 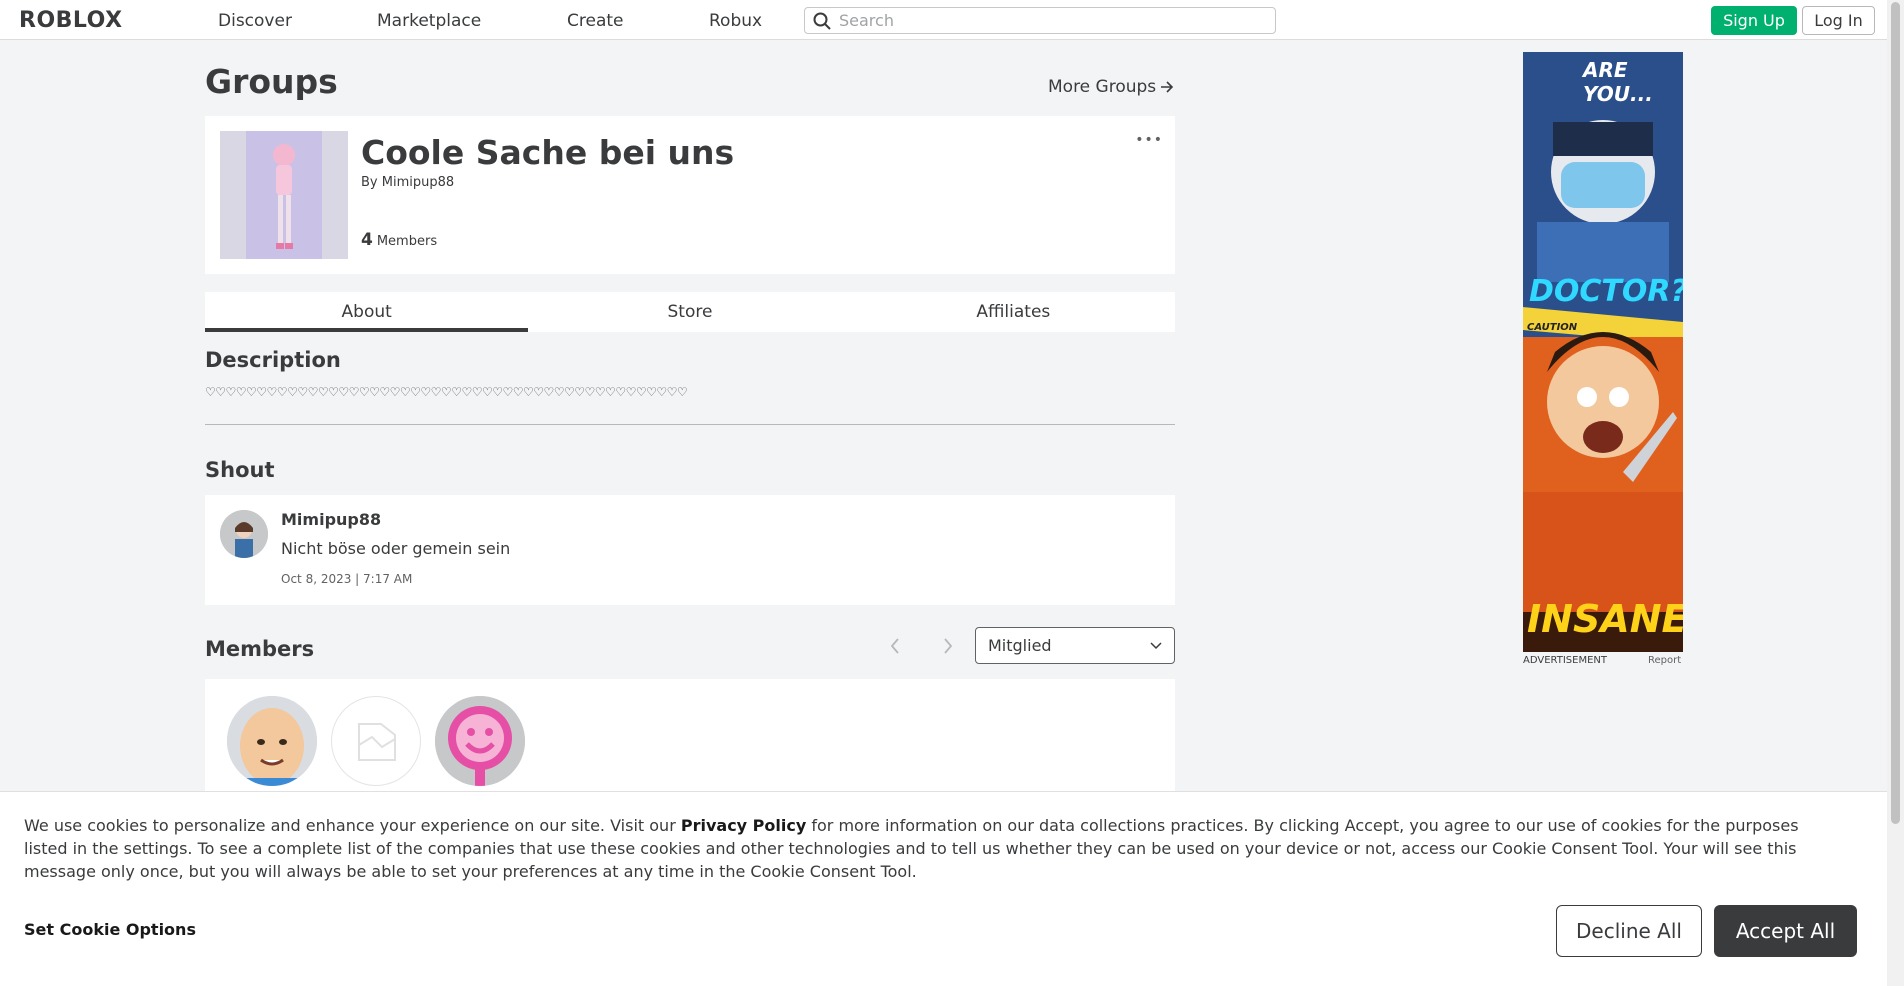 What do you see at coordinates (369, 182) in the screenshot?
I see `by-prefix: By` at bounding box center [369, 182].